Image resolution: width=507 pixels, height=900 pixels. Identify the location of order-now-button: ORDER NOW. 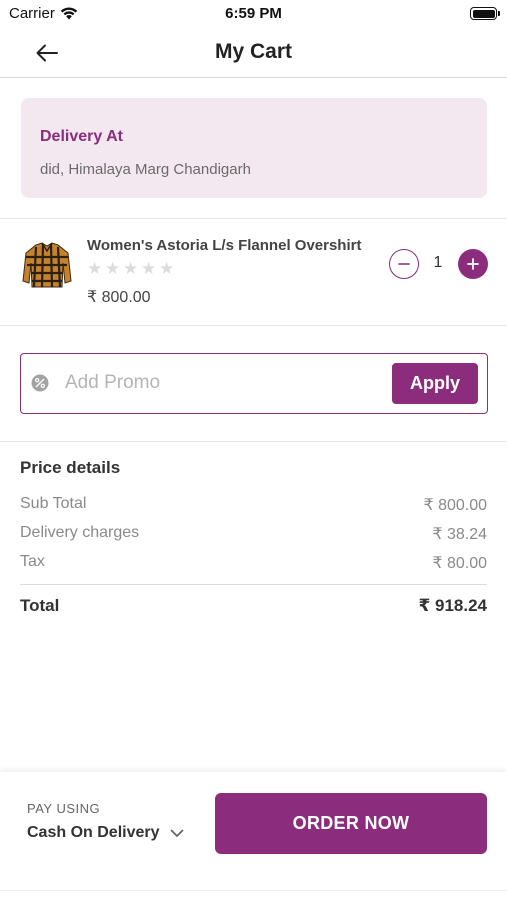
(351, 823).